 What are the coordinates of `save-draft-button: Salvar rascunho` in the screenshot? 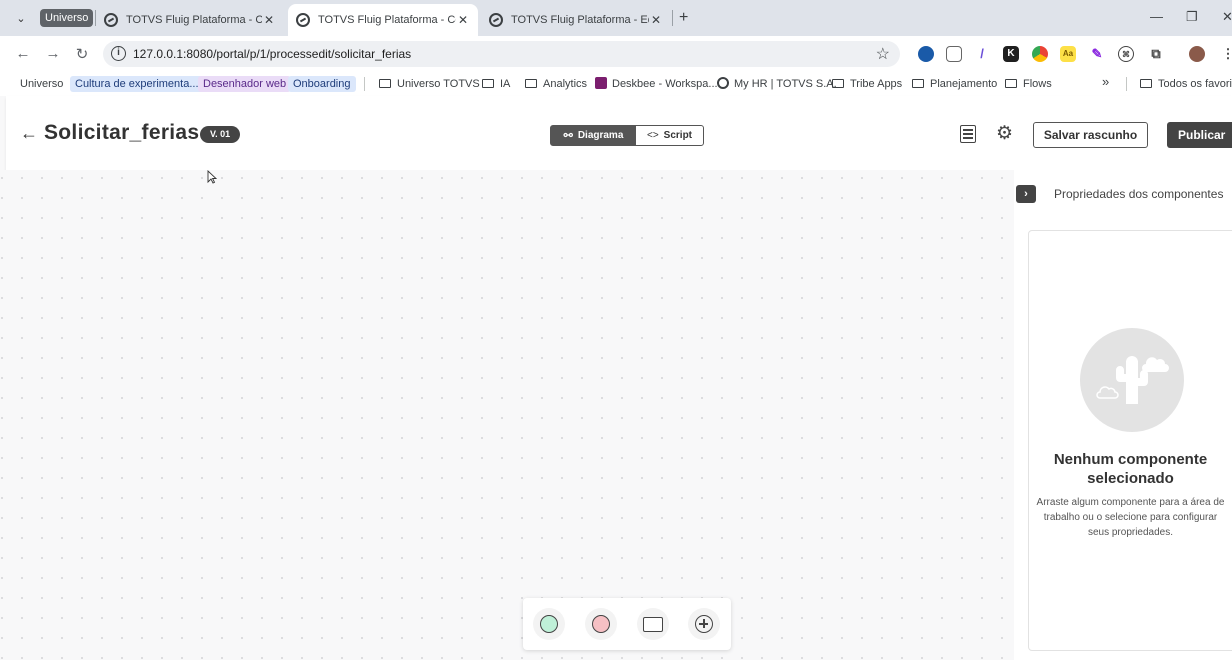 It's located at (1090, 135).